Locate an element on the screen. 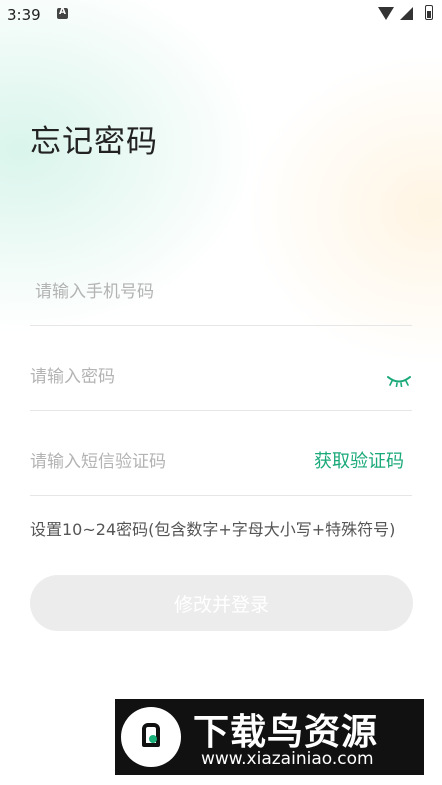 This screenshot has height=785, width=442. page-title: 忘记密码 is located at coordinates (94, 142).